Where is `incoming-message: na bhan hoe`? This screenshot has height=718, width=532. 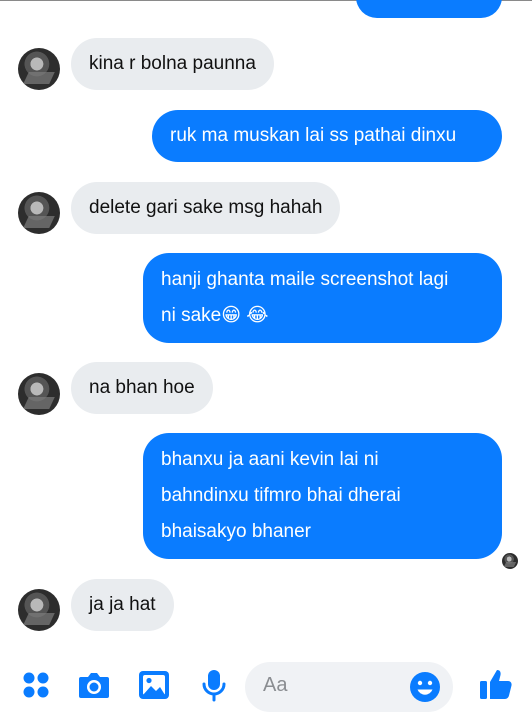
incoming-message: na bhan hoe is located at coordinates (142, 388).